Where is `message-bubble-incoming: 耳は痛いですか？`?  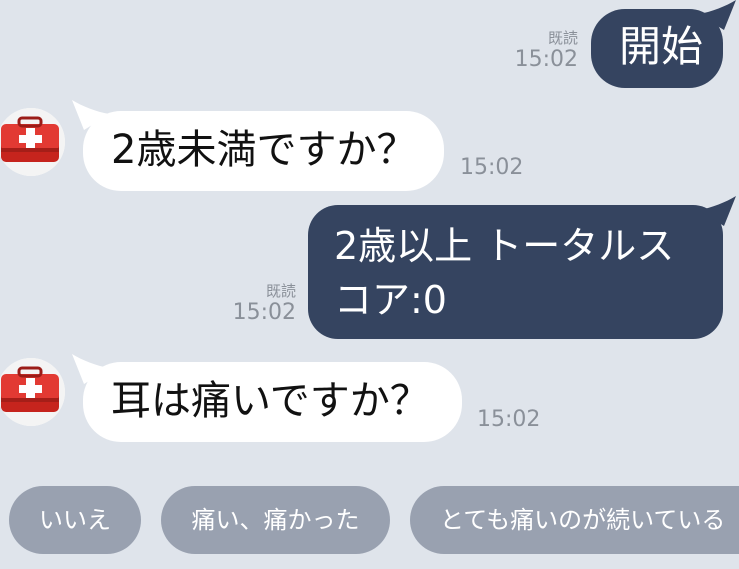 message-bubble-incoming: 耳は痛いですか？ is located at coordinates (272, 402).